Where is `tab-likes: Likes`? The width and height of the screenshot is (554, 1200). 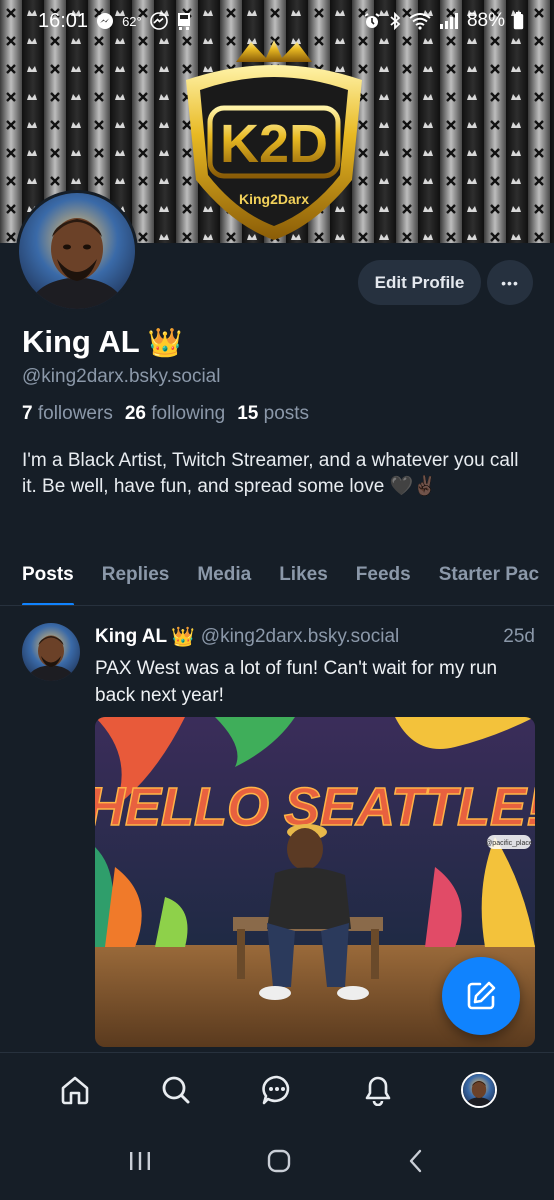
tab-likes: Likes is located at coordinates (303, 577).